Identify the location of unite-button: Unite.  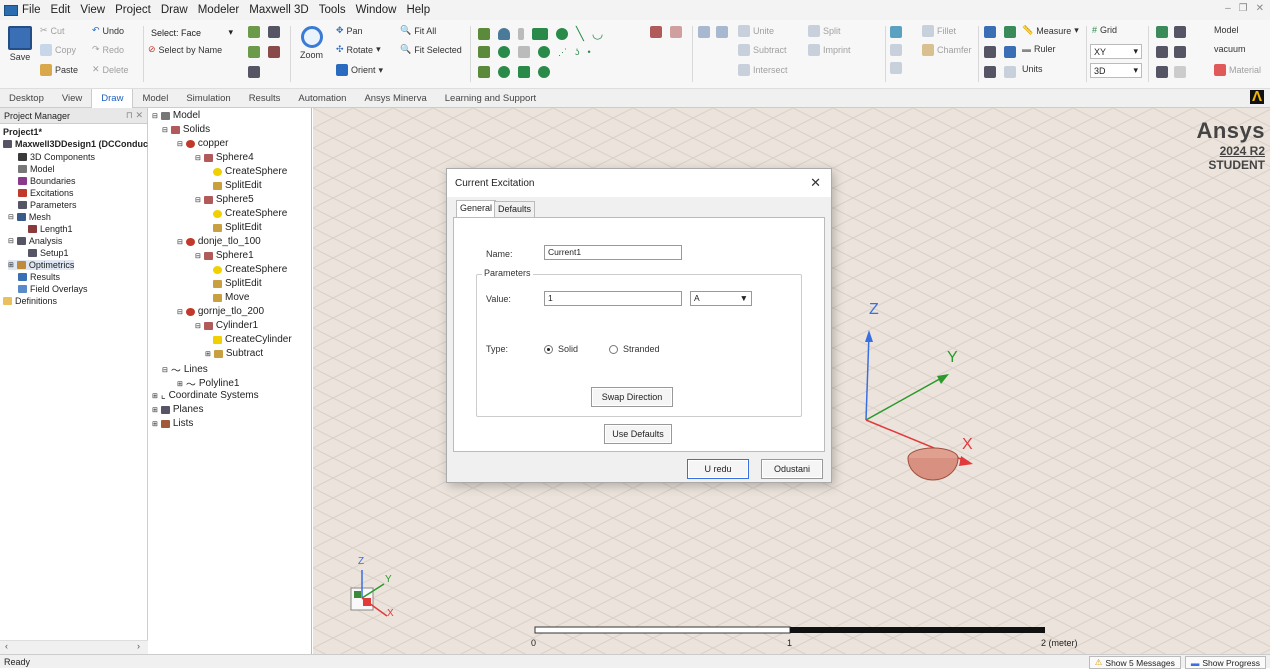
(756, 31).